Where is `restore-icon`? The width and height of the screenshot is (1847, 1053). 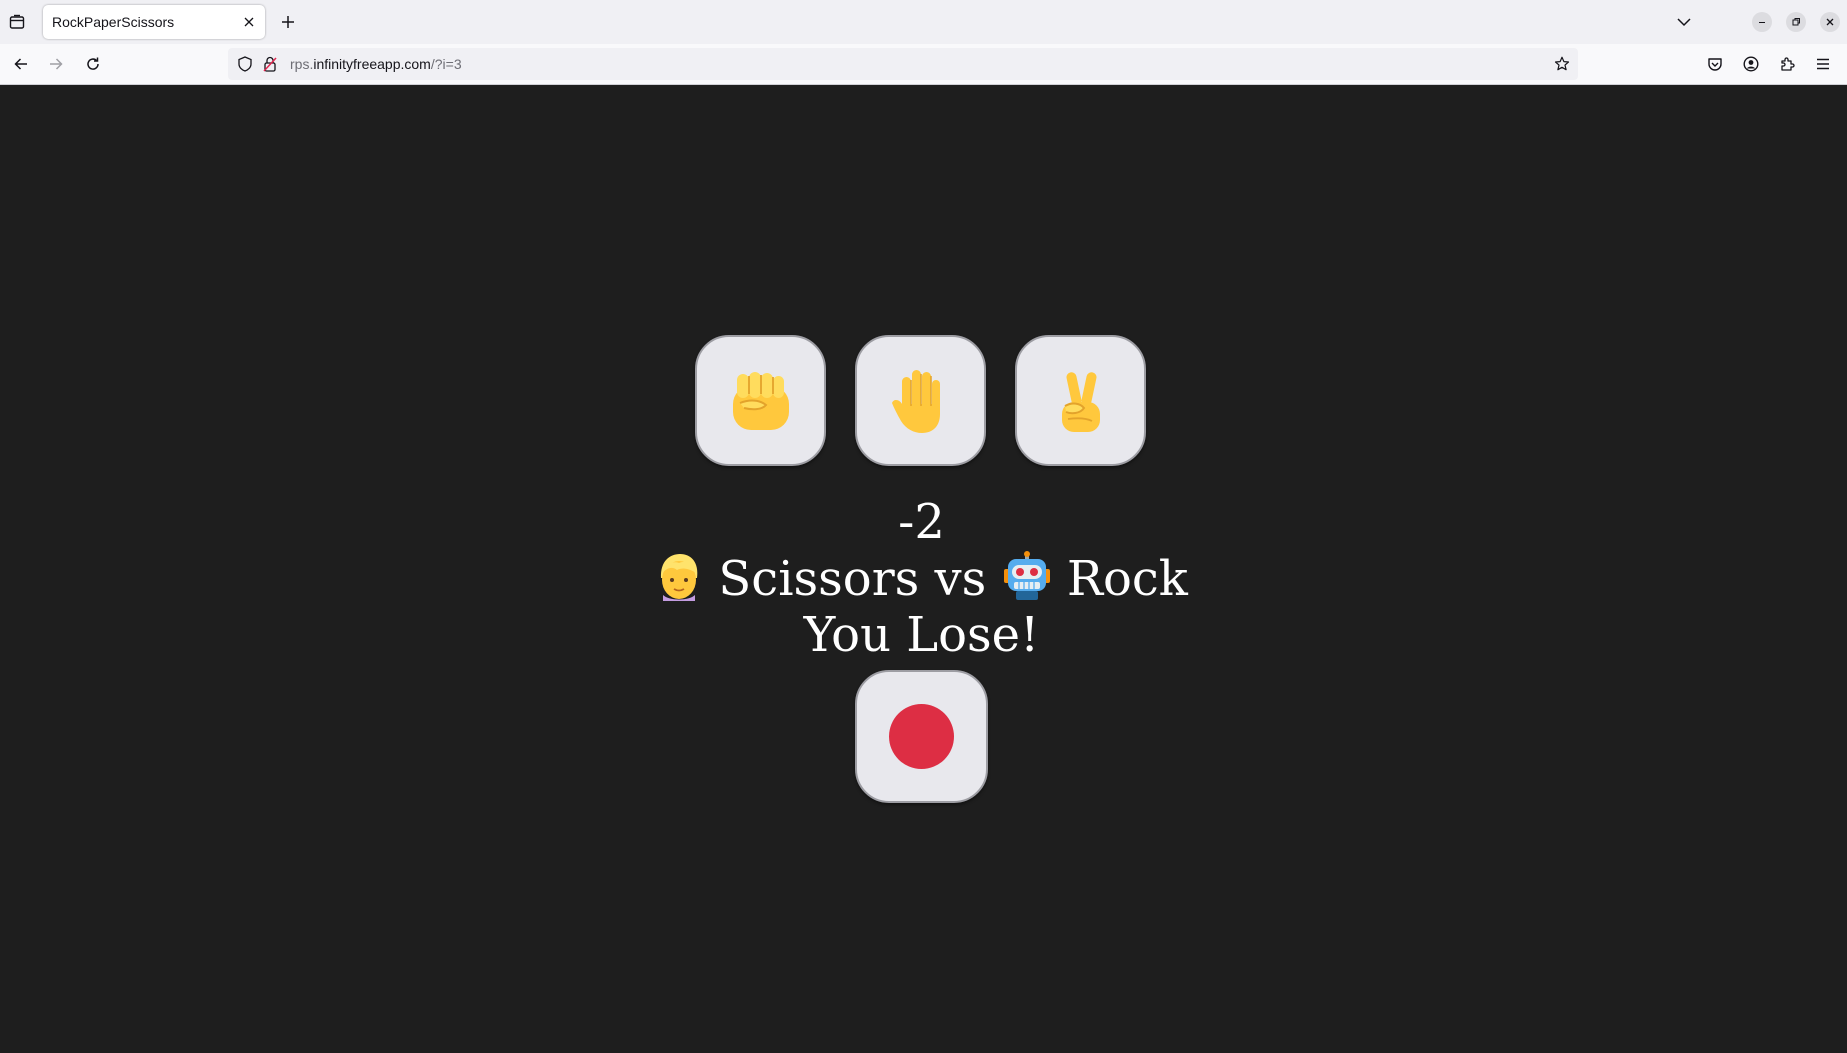 restore-icon is located at coordinates (1796, 22).